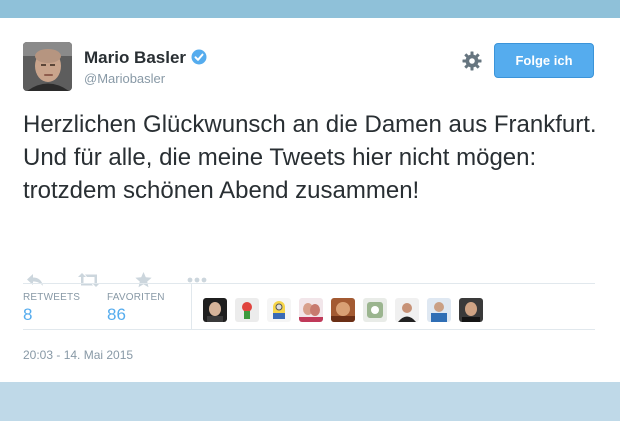 Image resolution: width=620 pixels, height=421 pixels. What do you see at coordinates (89, 280) in the screenshot?
I see `retweet-icon` at bounding box center [89, 280].